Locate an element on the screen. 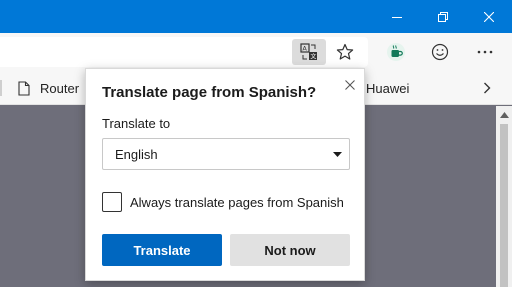 This screenshot has height=287, width=512. favorite-item-label: Huawei is located at coordinates (388, 88).